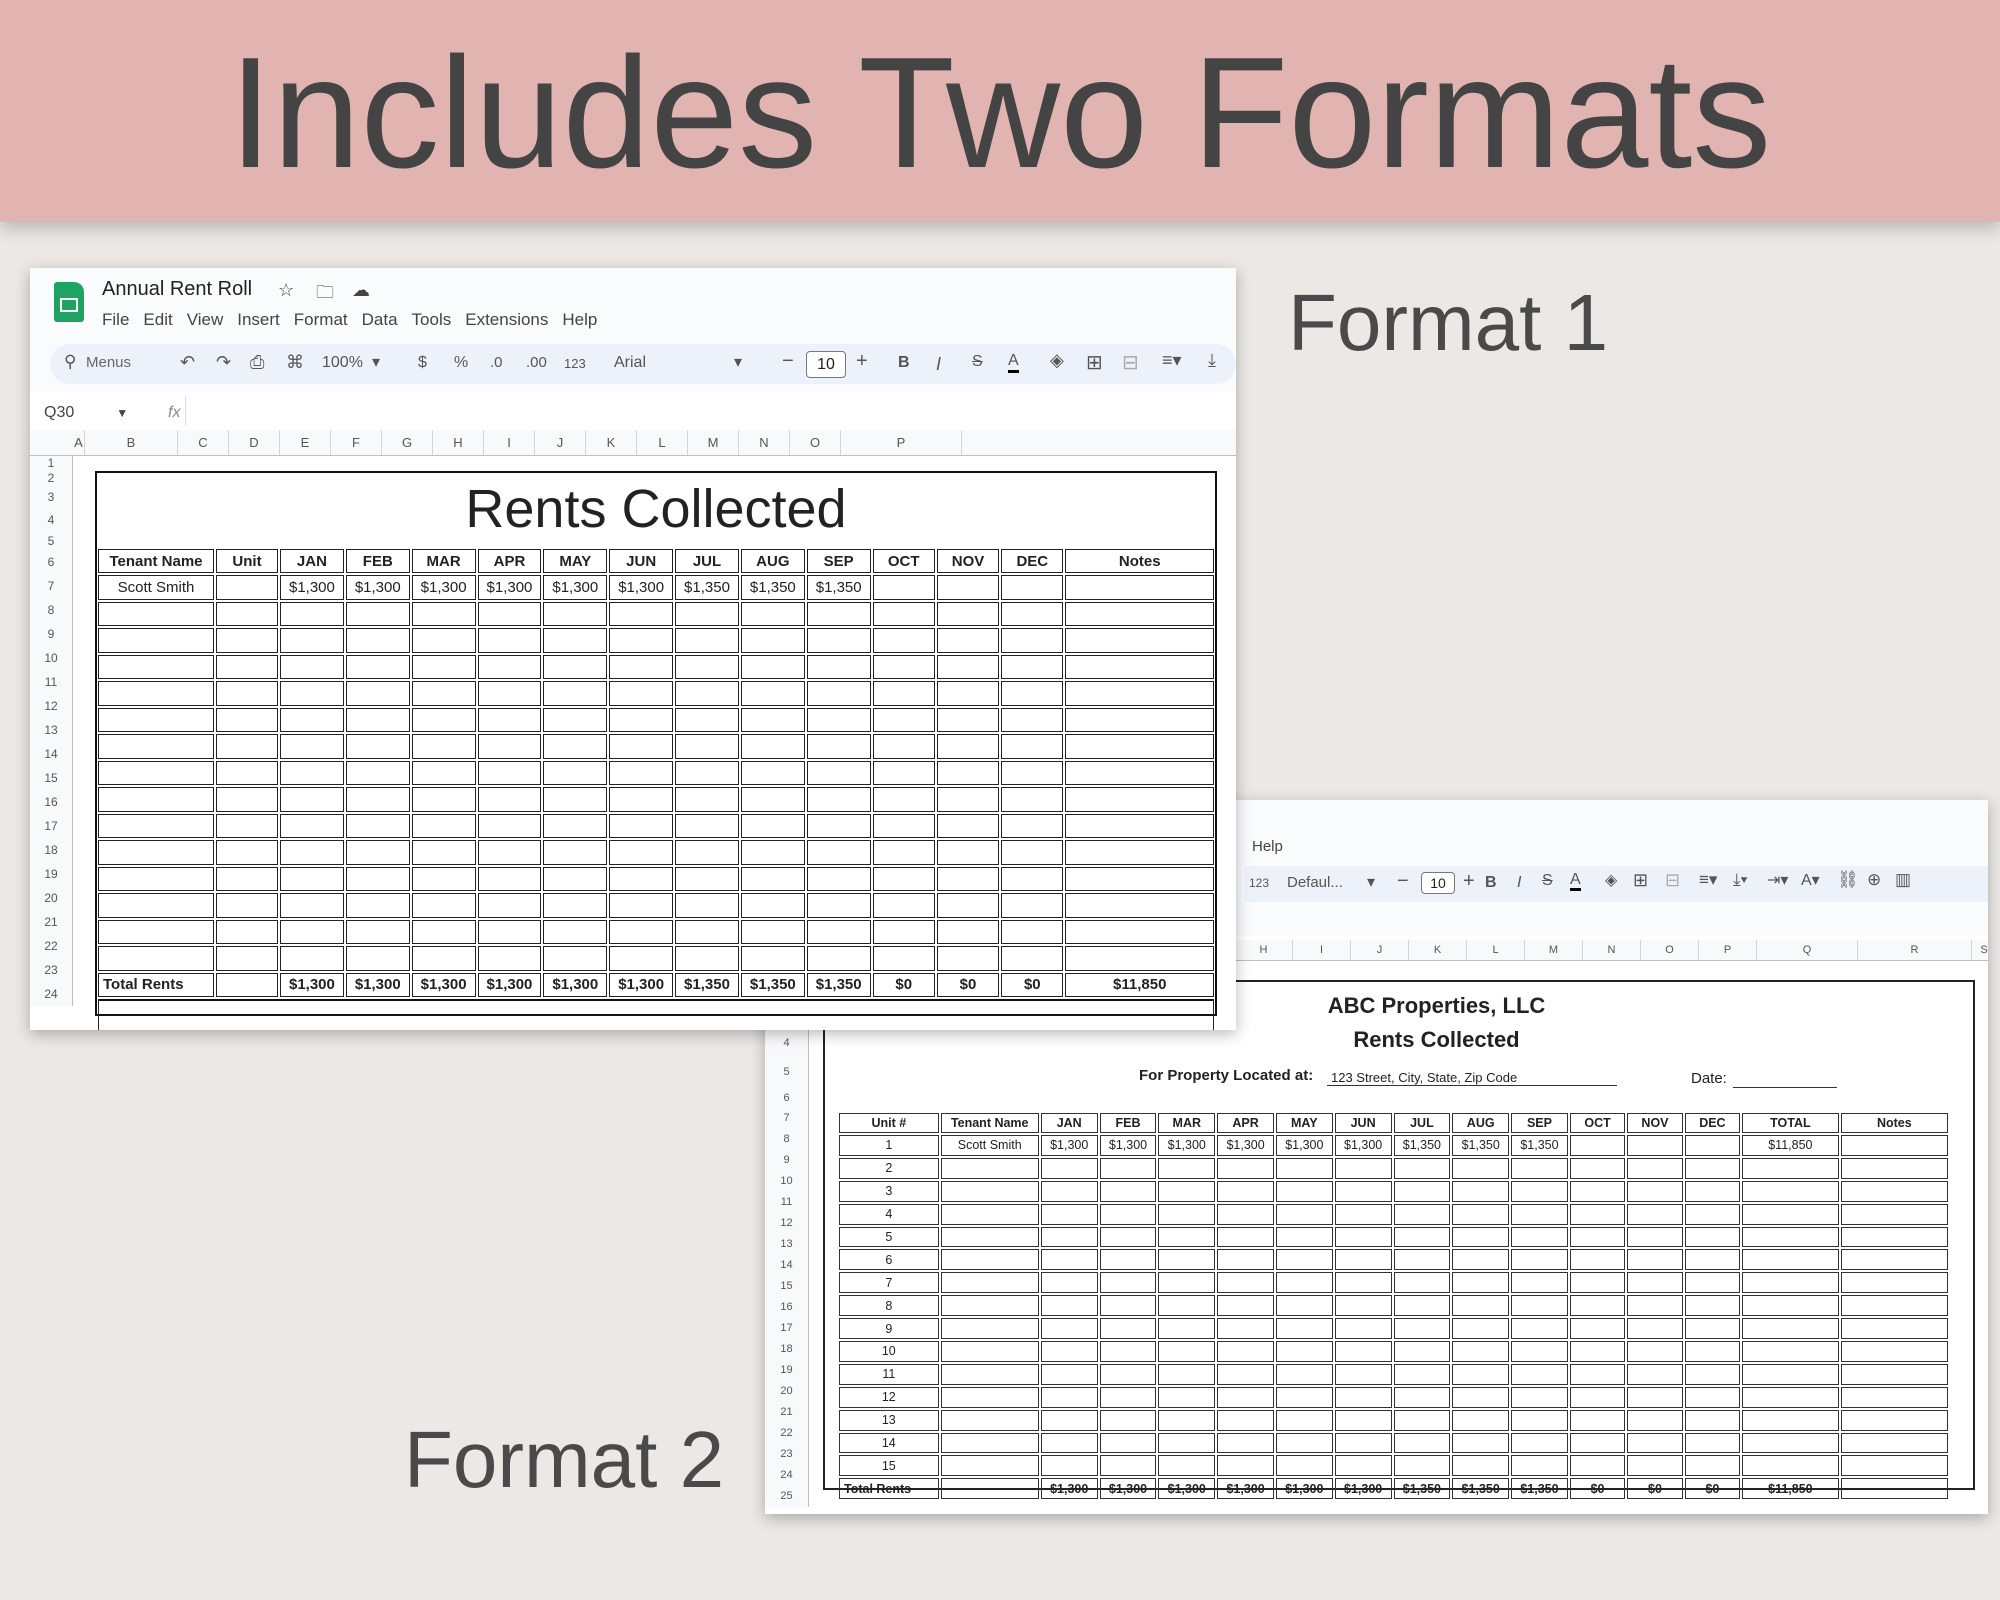 The image size is (2000, 1600). Describe the element at coordinates (838, 984) in the screenshot. I see `totals-row-cell: $1,350` at that location.